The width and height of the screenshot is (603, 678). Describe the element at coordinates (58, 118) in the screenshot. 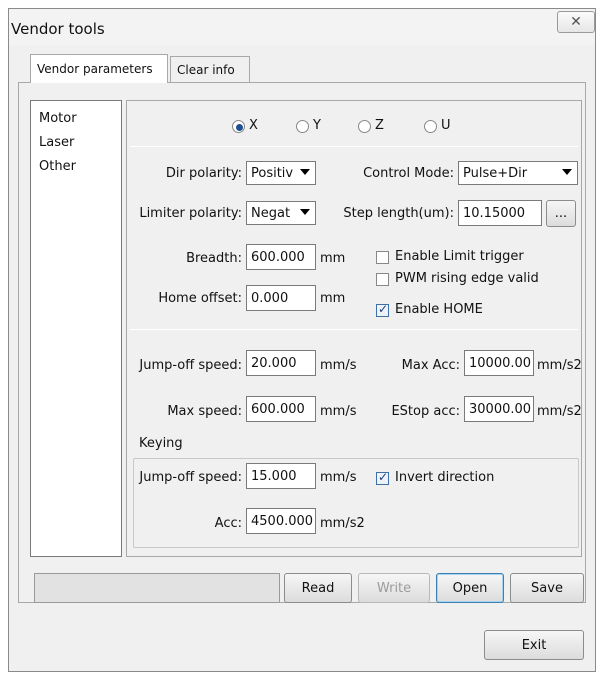

I see `list-item-motor: Motor` at that location.